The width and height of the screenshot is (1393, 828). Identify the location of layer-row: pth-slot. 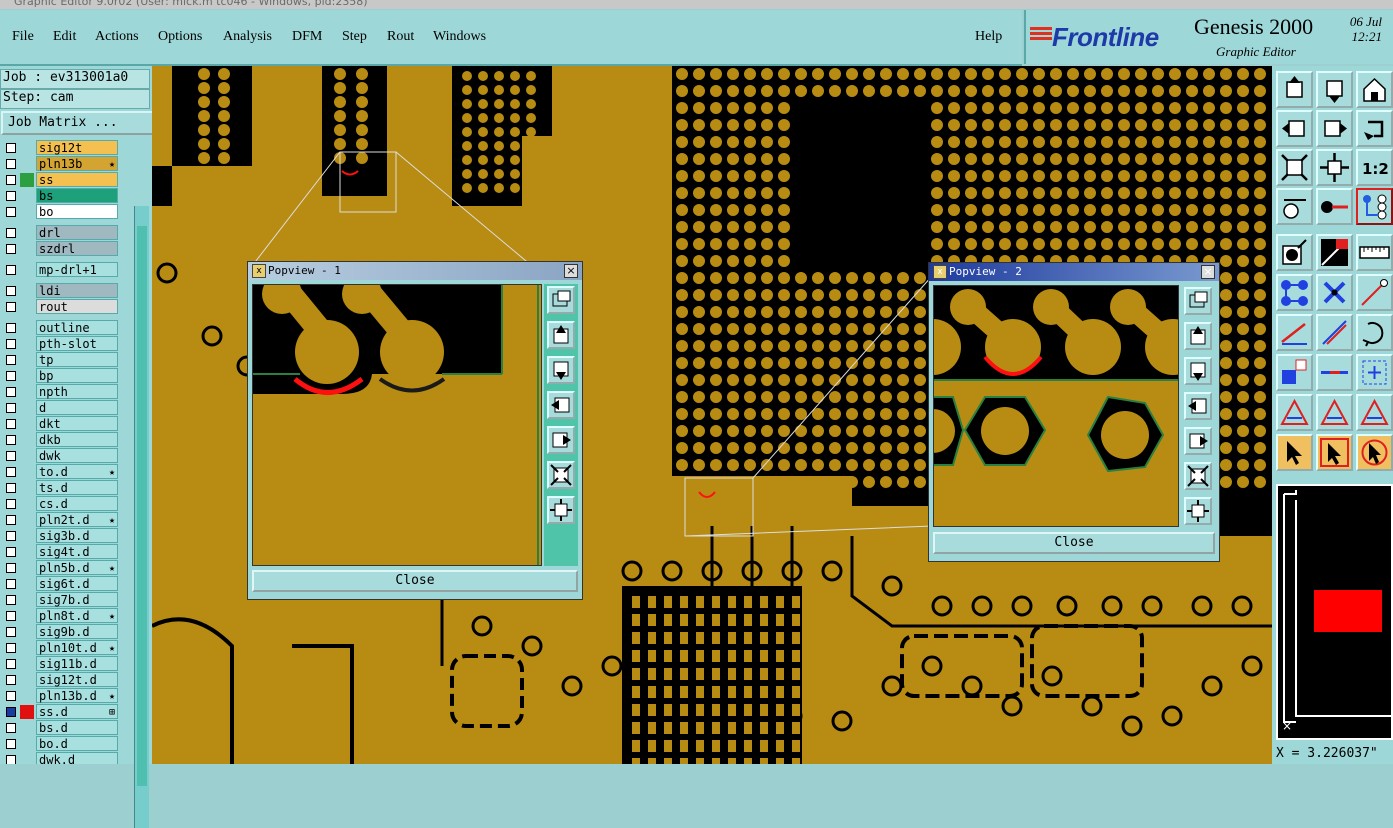
(65, 343).